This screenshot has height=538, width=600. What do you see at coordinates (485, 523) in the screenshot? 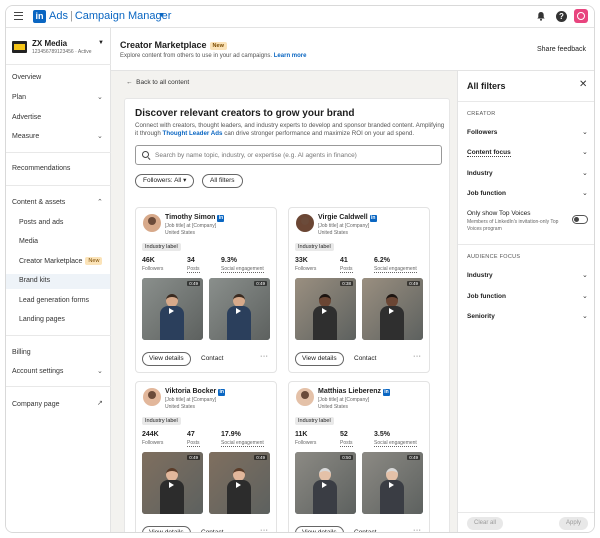
I see `clear-all-button: Clear all` at bounding box center [485, 523].